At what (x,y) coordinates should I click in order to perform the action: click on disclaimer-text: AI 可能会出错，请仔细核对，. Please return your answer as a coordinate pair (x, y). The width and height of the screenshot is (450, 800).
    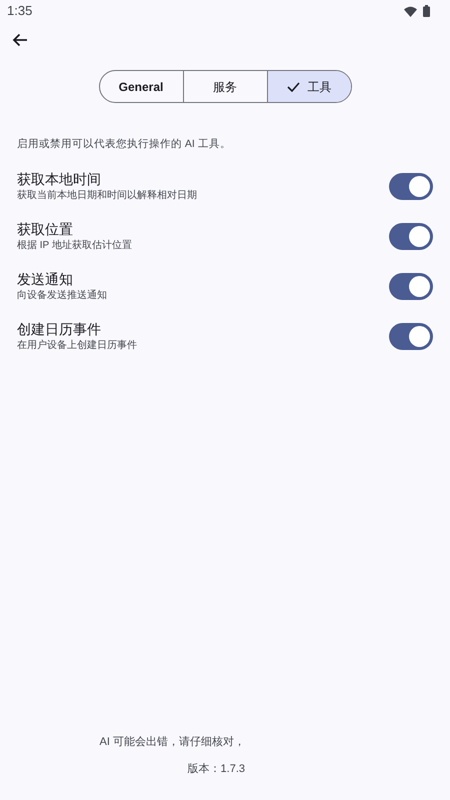
    Looking at the image, I should click on (172, 742).